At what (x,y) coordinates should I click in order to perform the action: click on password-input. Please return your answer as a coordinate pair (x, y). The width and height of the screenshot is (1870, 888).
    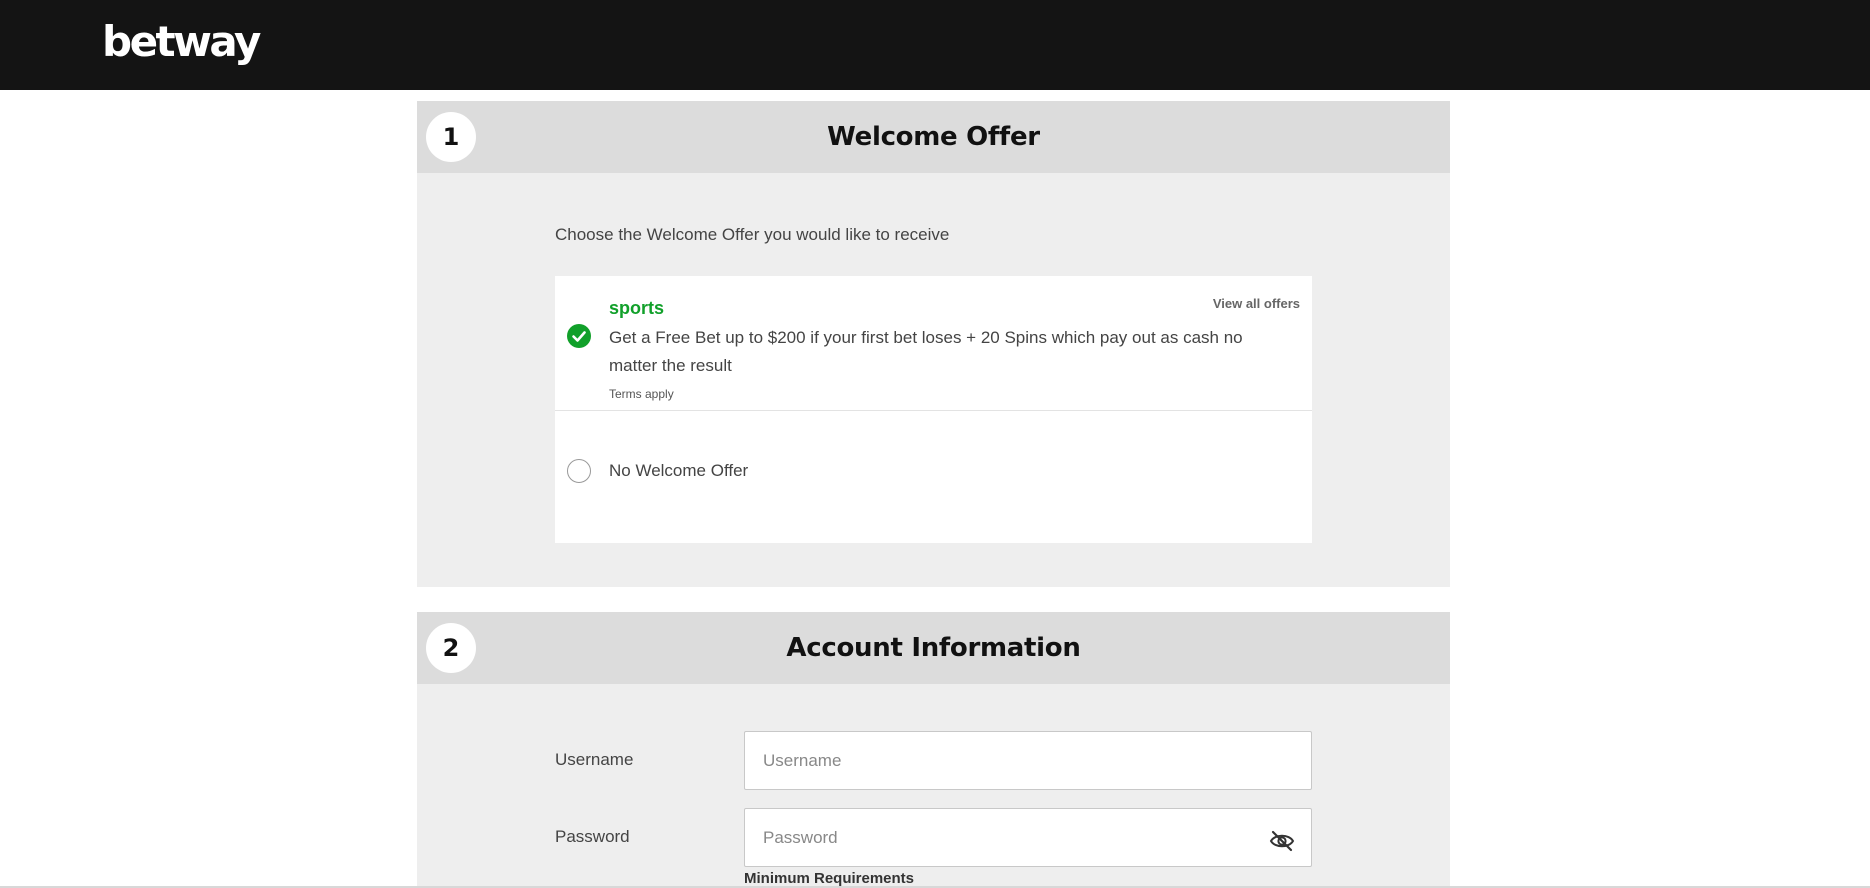
    Looking at the image, I should click on (1028, 837).